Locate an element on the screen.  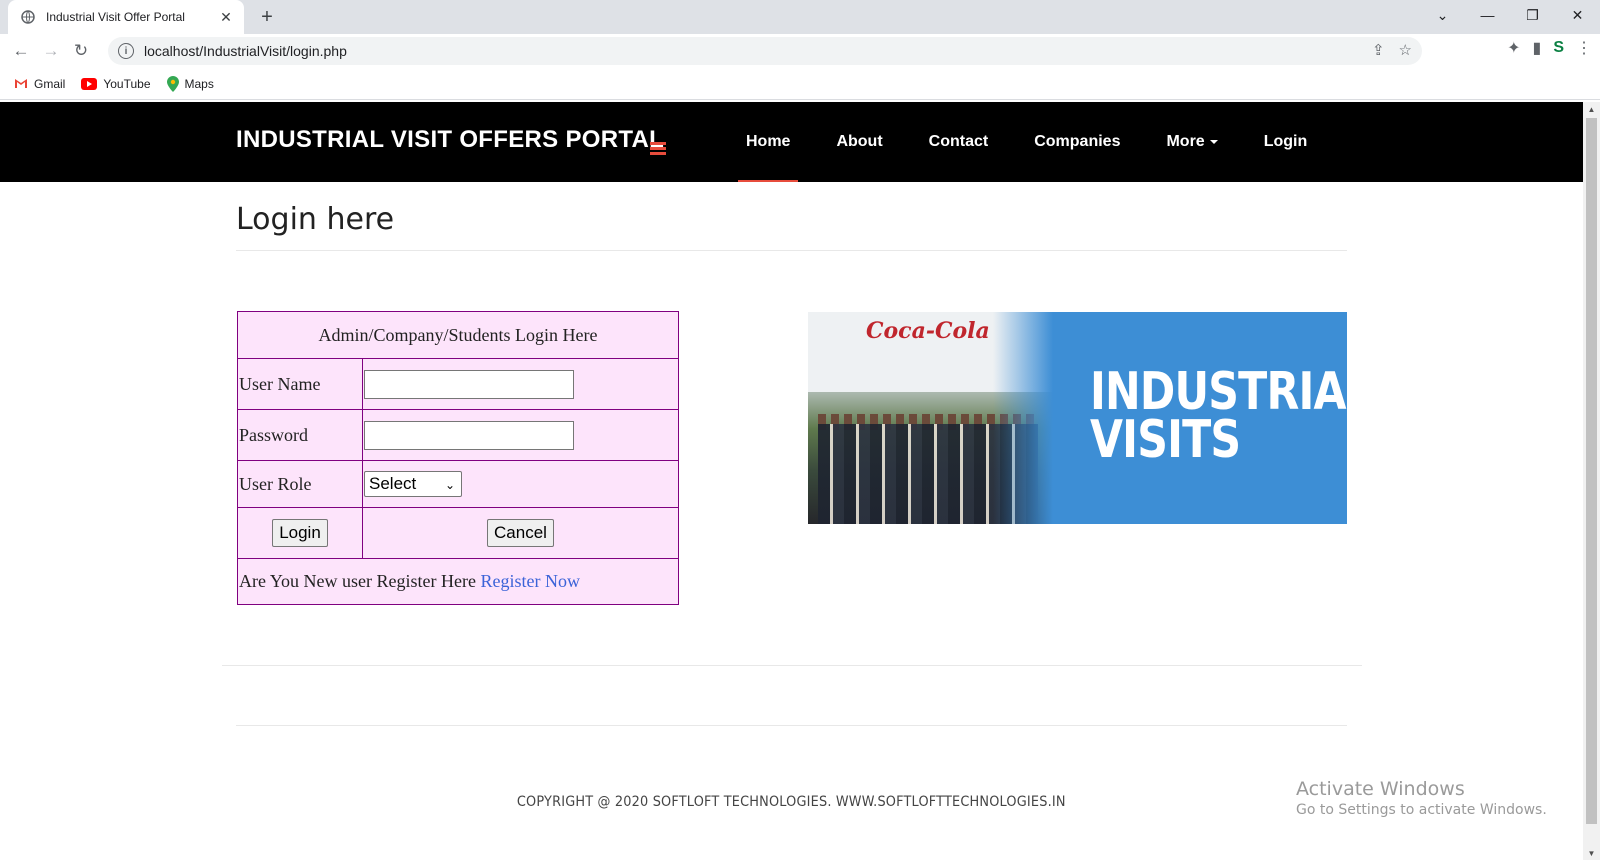
role-select: Select ⌄ is located at coordinates (413, 484).